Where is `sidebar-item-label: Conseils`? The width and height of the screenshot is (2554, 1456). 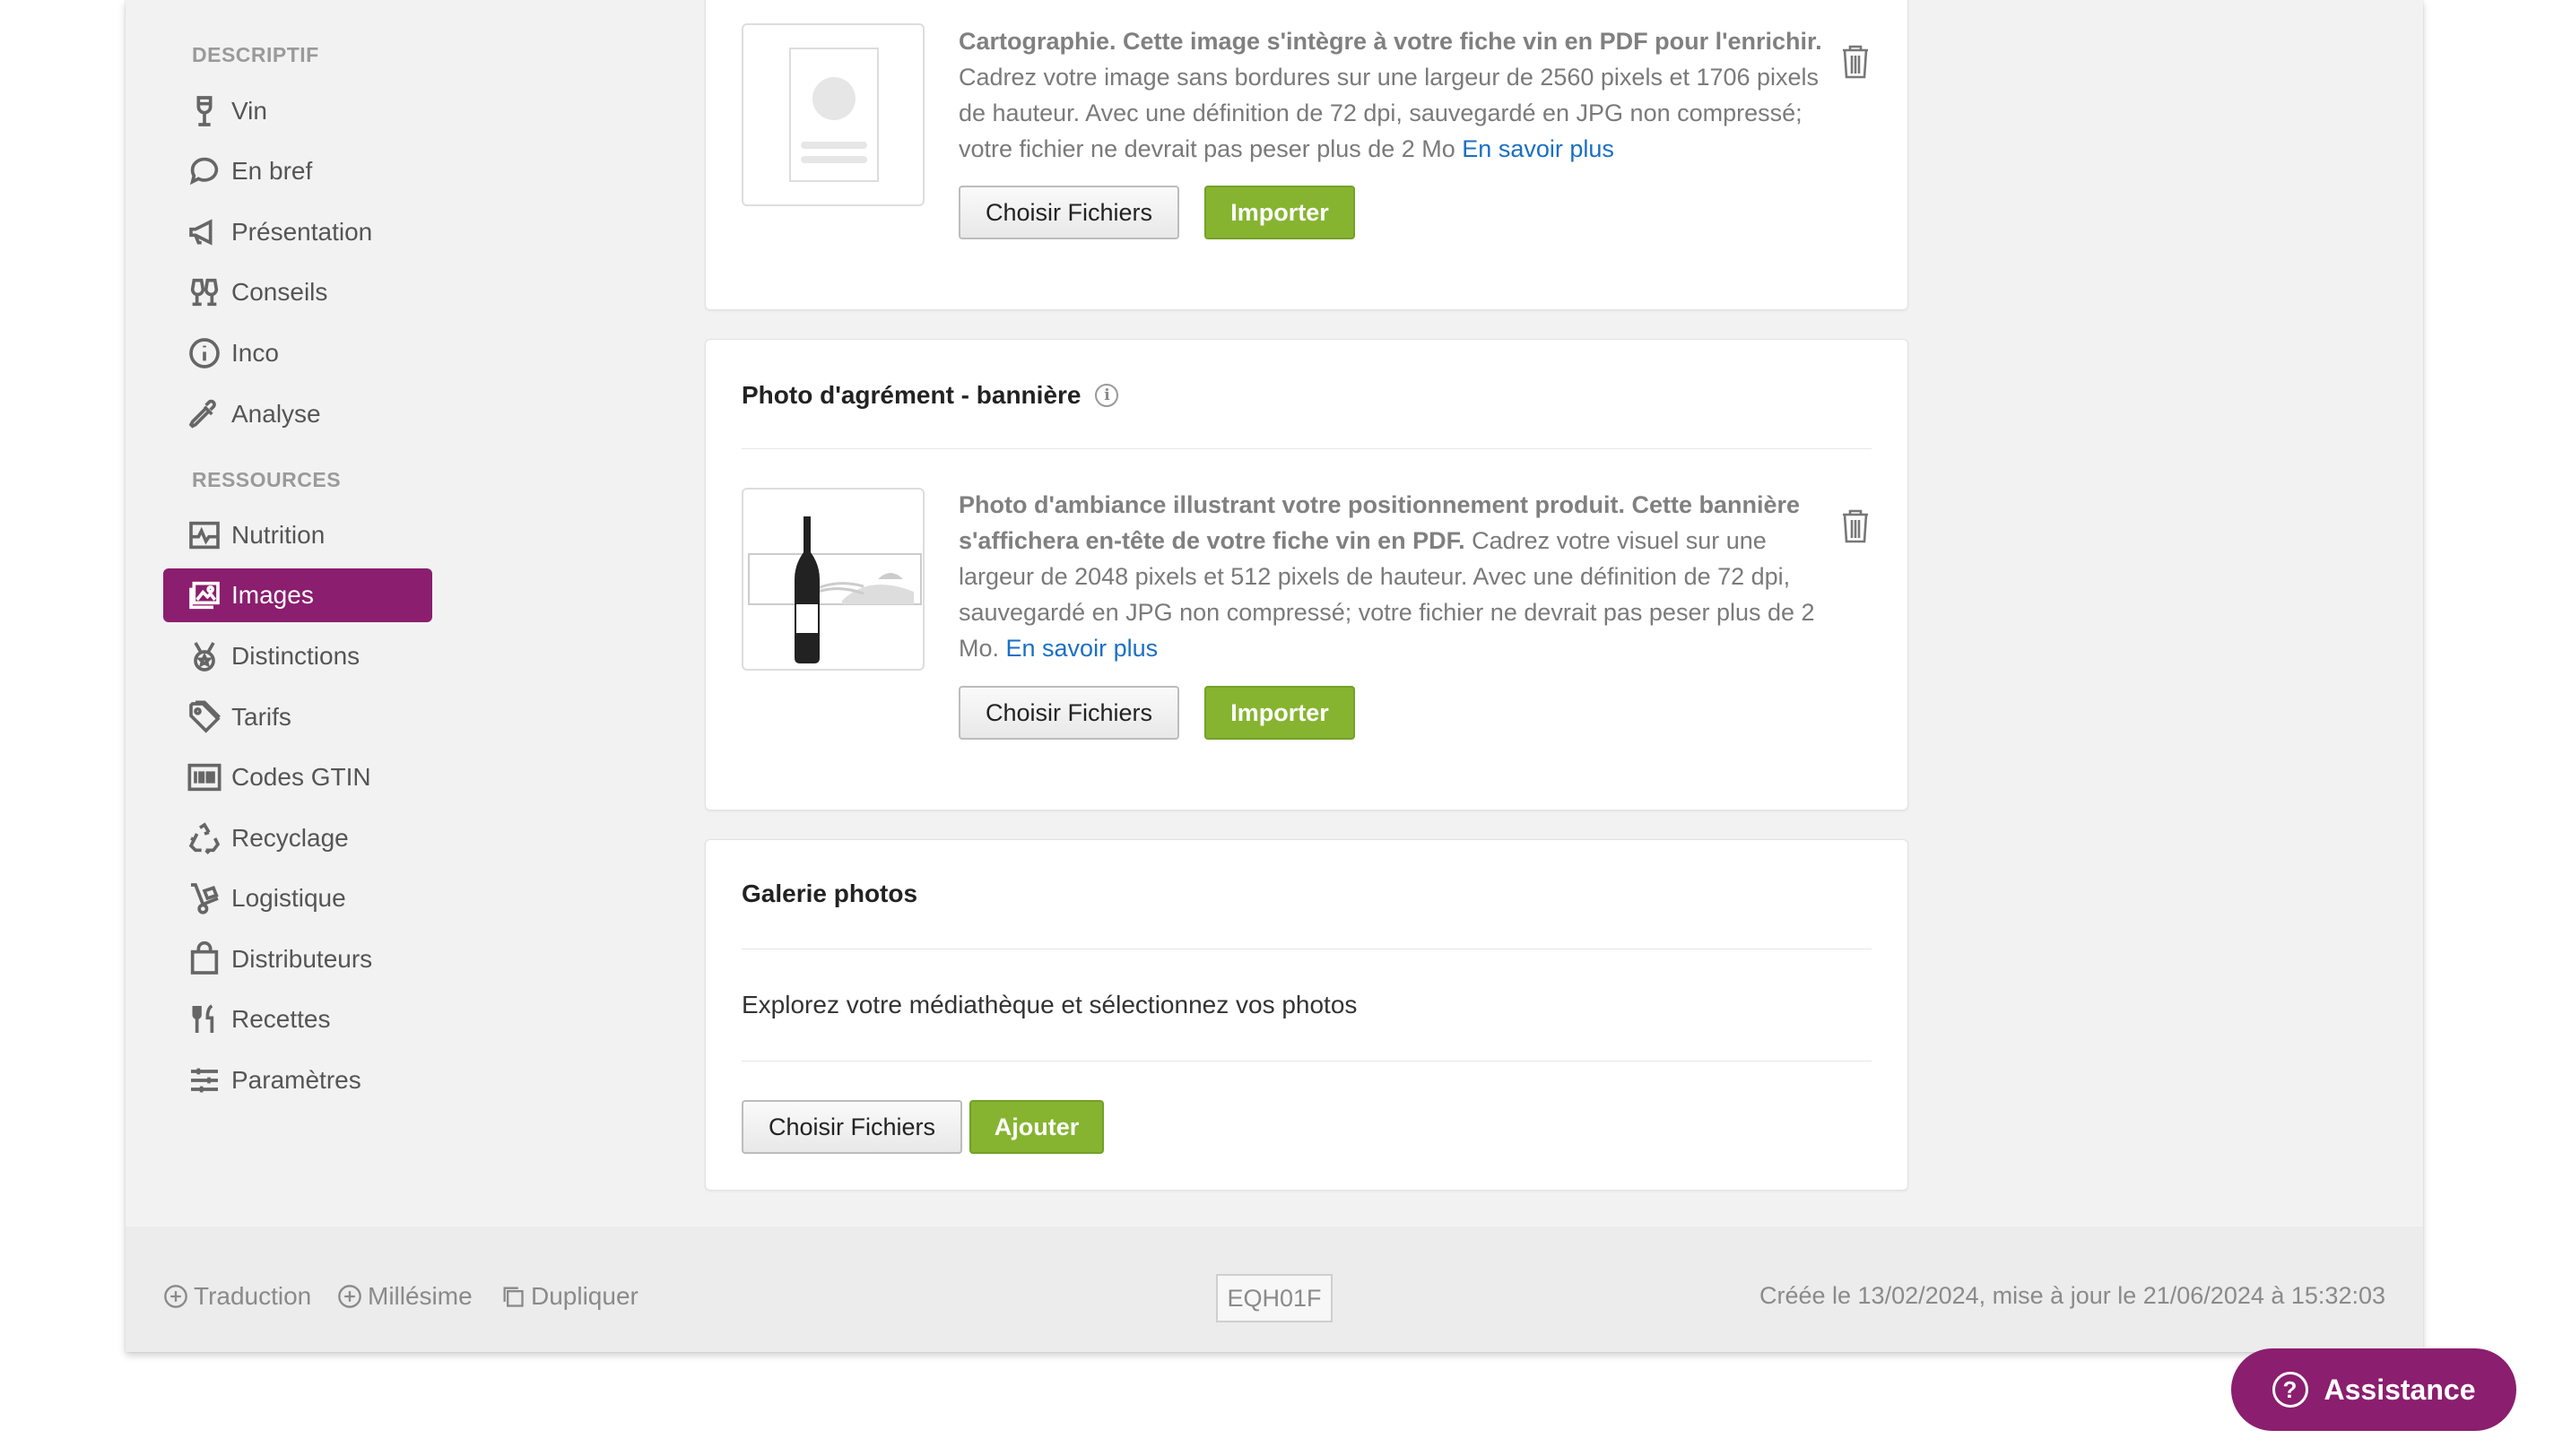 sidebar-item-label: Conseils is located at coordinates (279, 292).